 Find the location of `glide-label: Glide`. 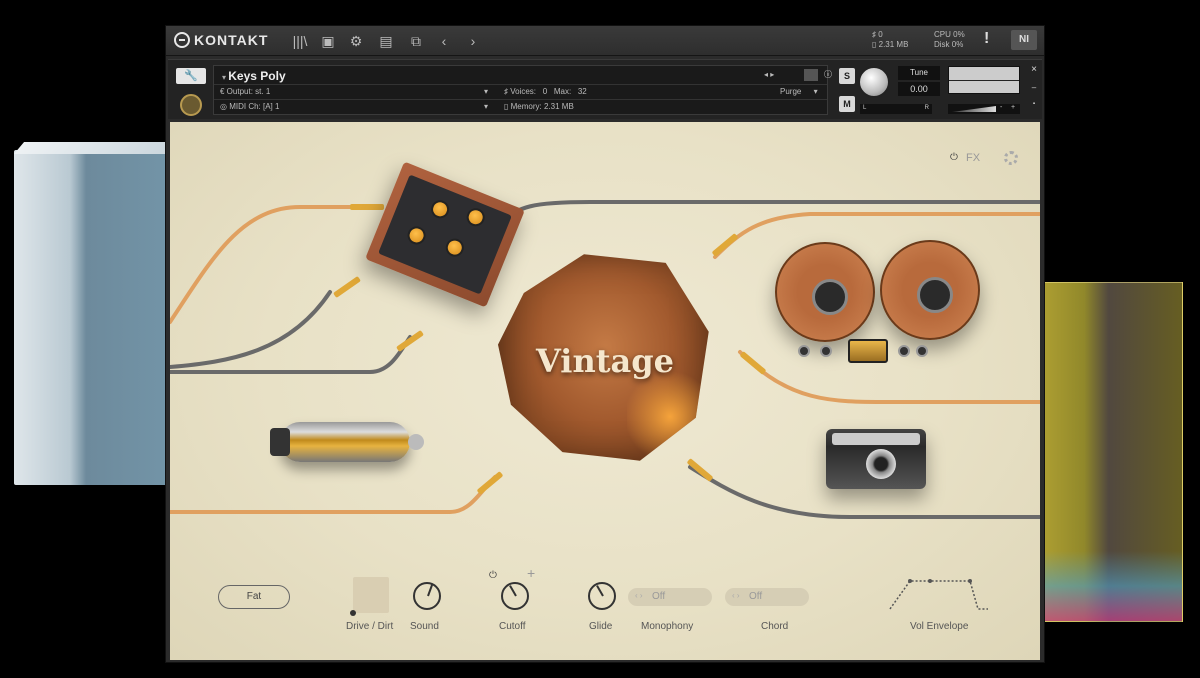

glide-label: Glide is located at coordinates (601, 626).